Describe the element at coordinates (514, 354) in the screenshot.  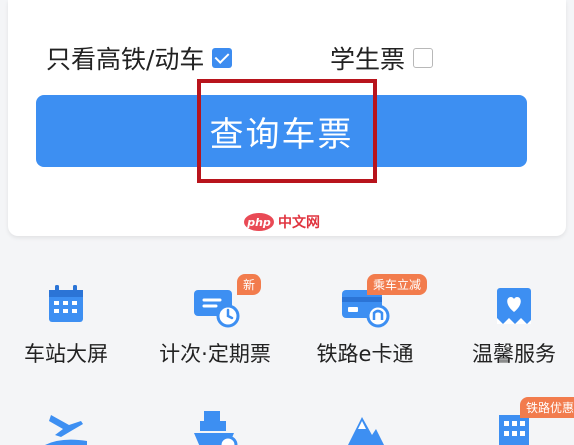
I see `service-label: 温馨服务` at that location.